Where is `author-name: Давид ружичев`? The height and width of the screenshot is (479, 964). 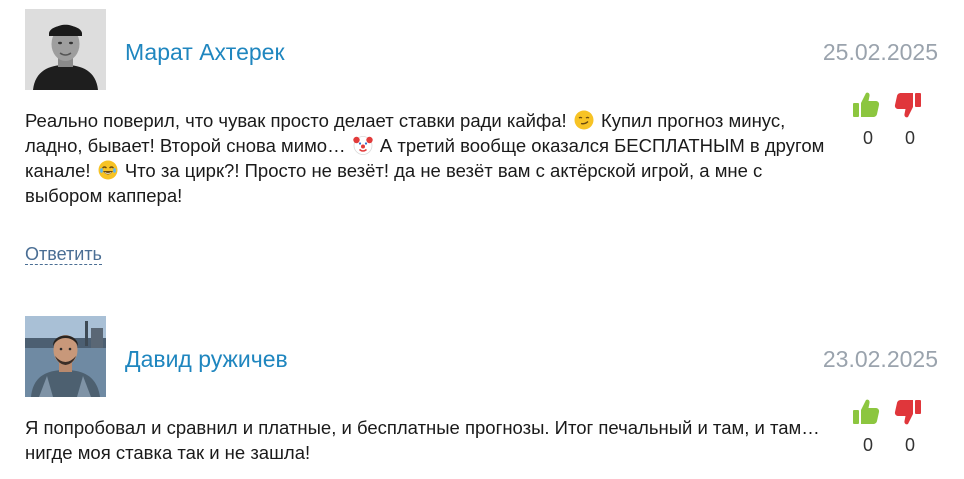
author-name: Давид ружичев is located at coordinates (206, 359).